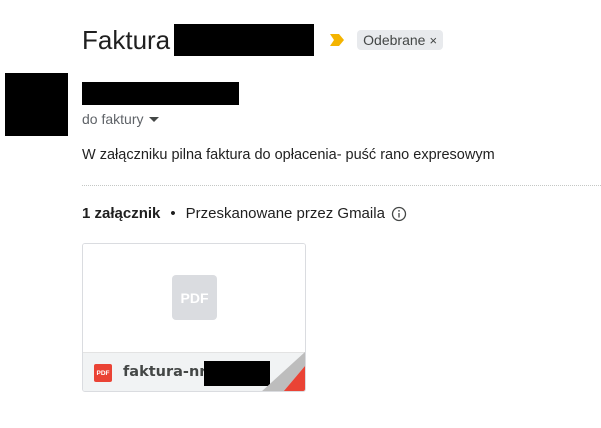 This screenshot has width=601, height=428. What do you see at coordinates (394, 40) in the screenshot?
I see `label-chip-text: Odebrane` at bounding box center [394, 40].